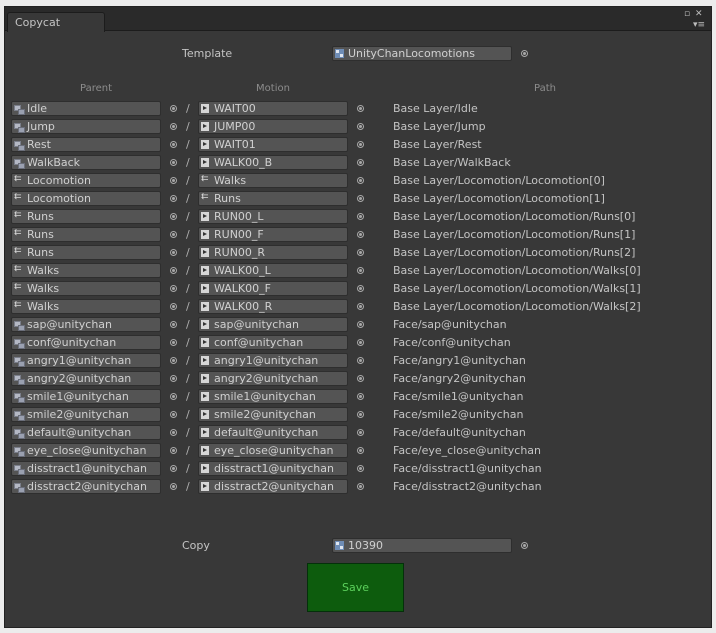 The height and width of the screenshot is (633, 716). I want to click on motion-field: angry2@unitychan, so click(273, 378).